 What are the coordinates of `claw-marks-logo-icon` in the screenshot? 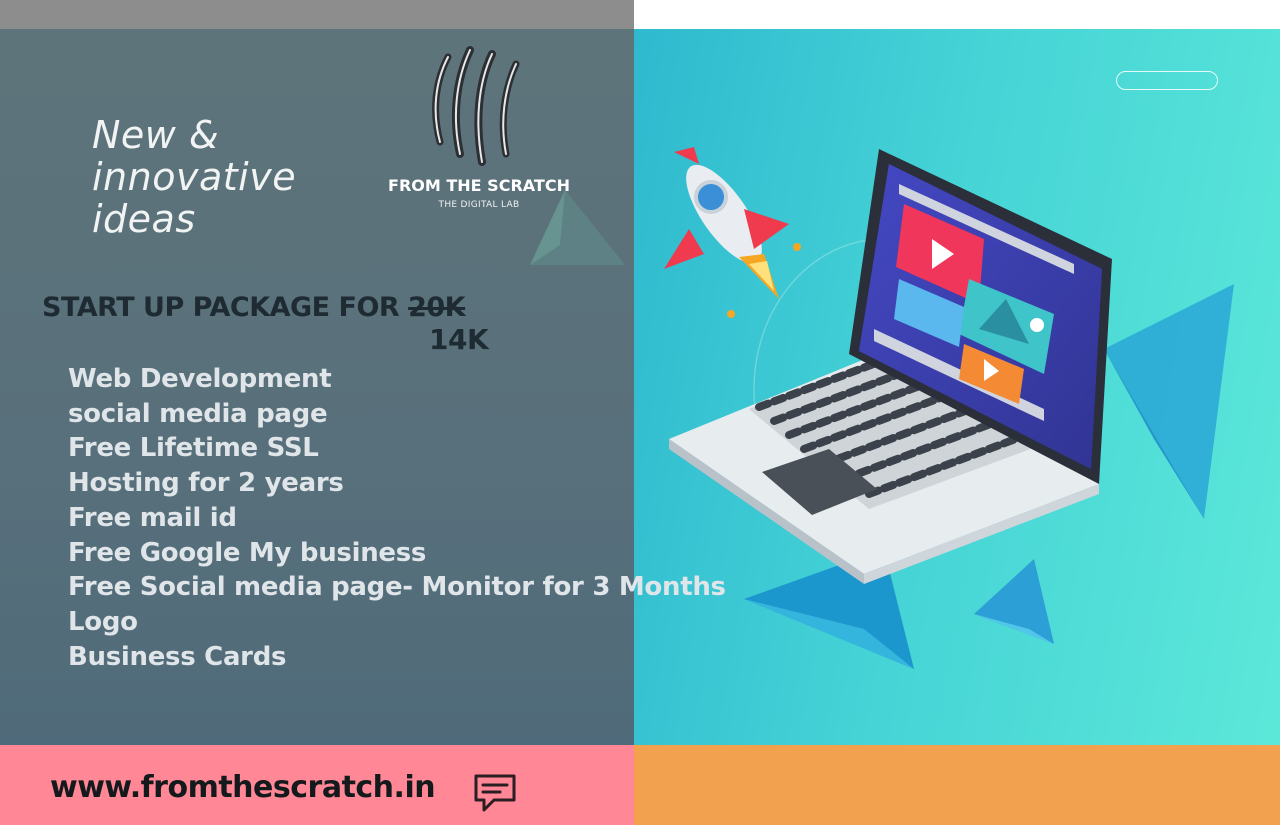 It's located at (476, 106).